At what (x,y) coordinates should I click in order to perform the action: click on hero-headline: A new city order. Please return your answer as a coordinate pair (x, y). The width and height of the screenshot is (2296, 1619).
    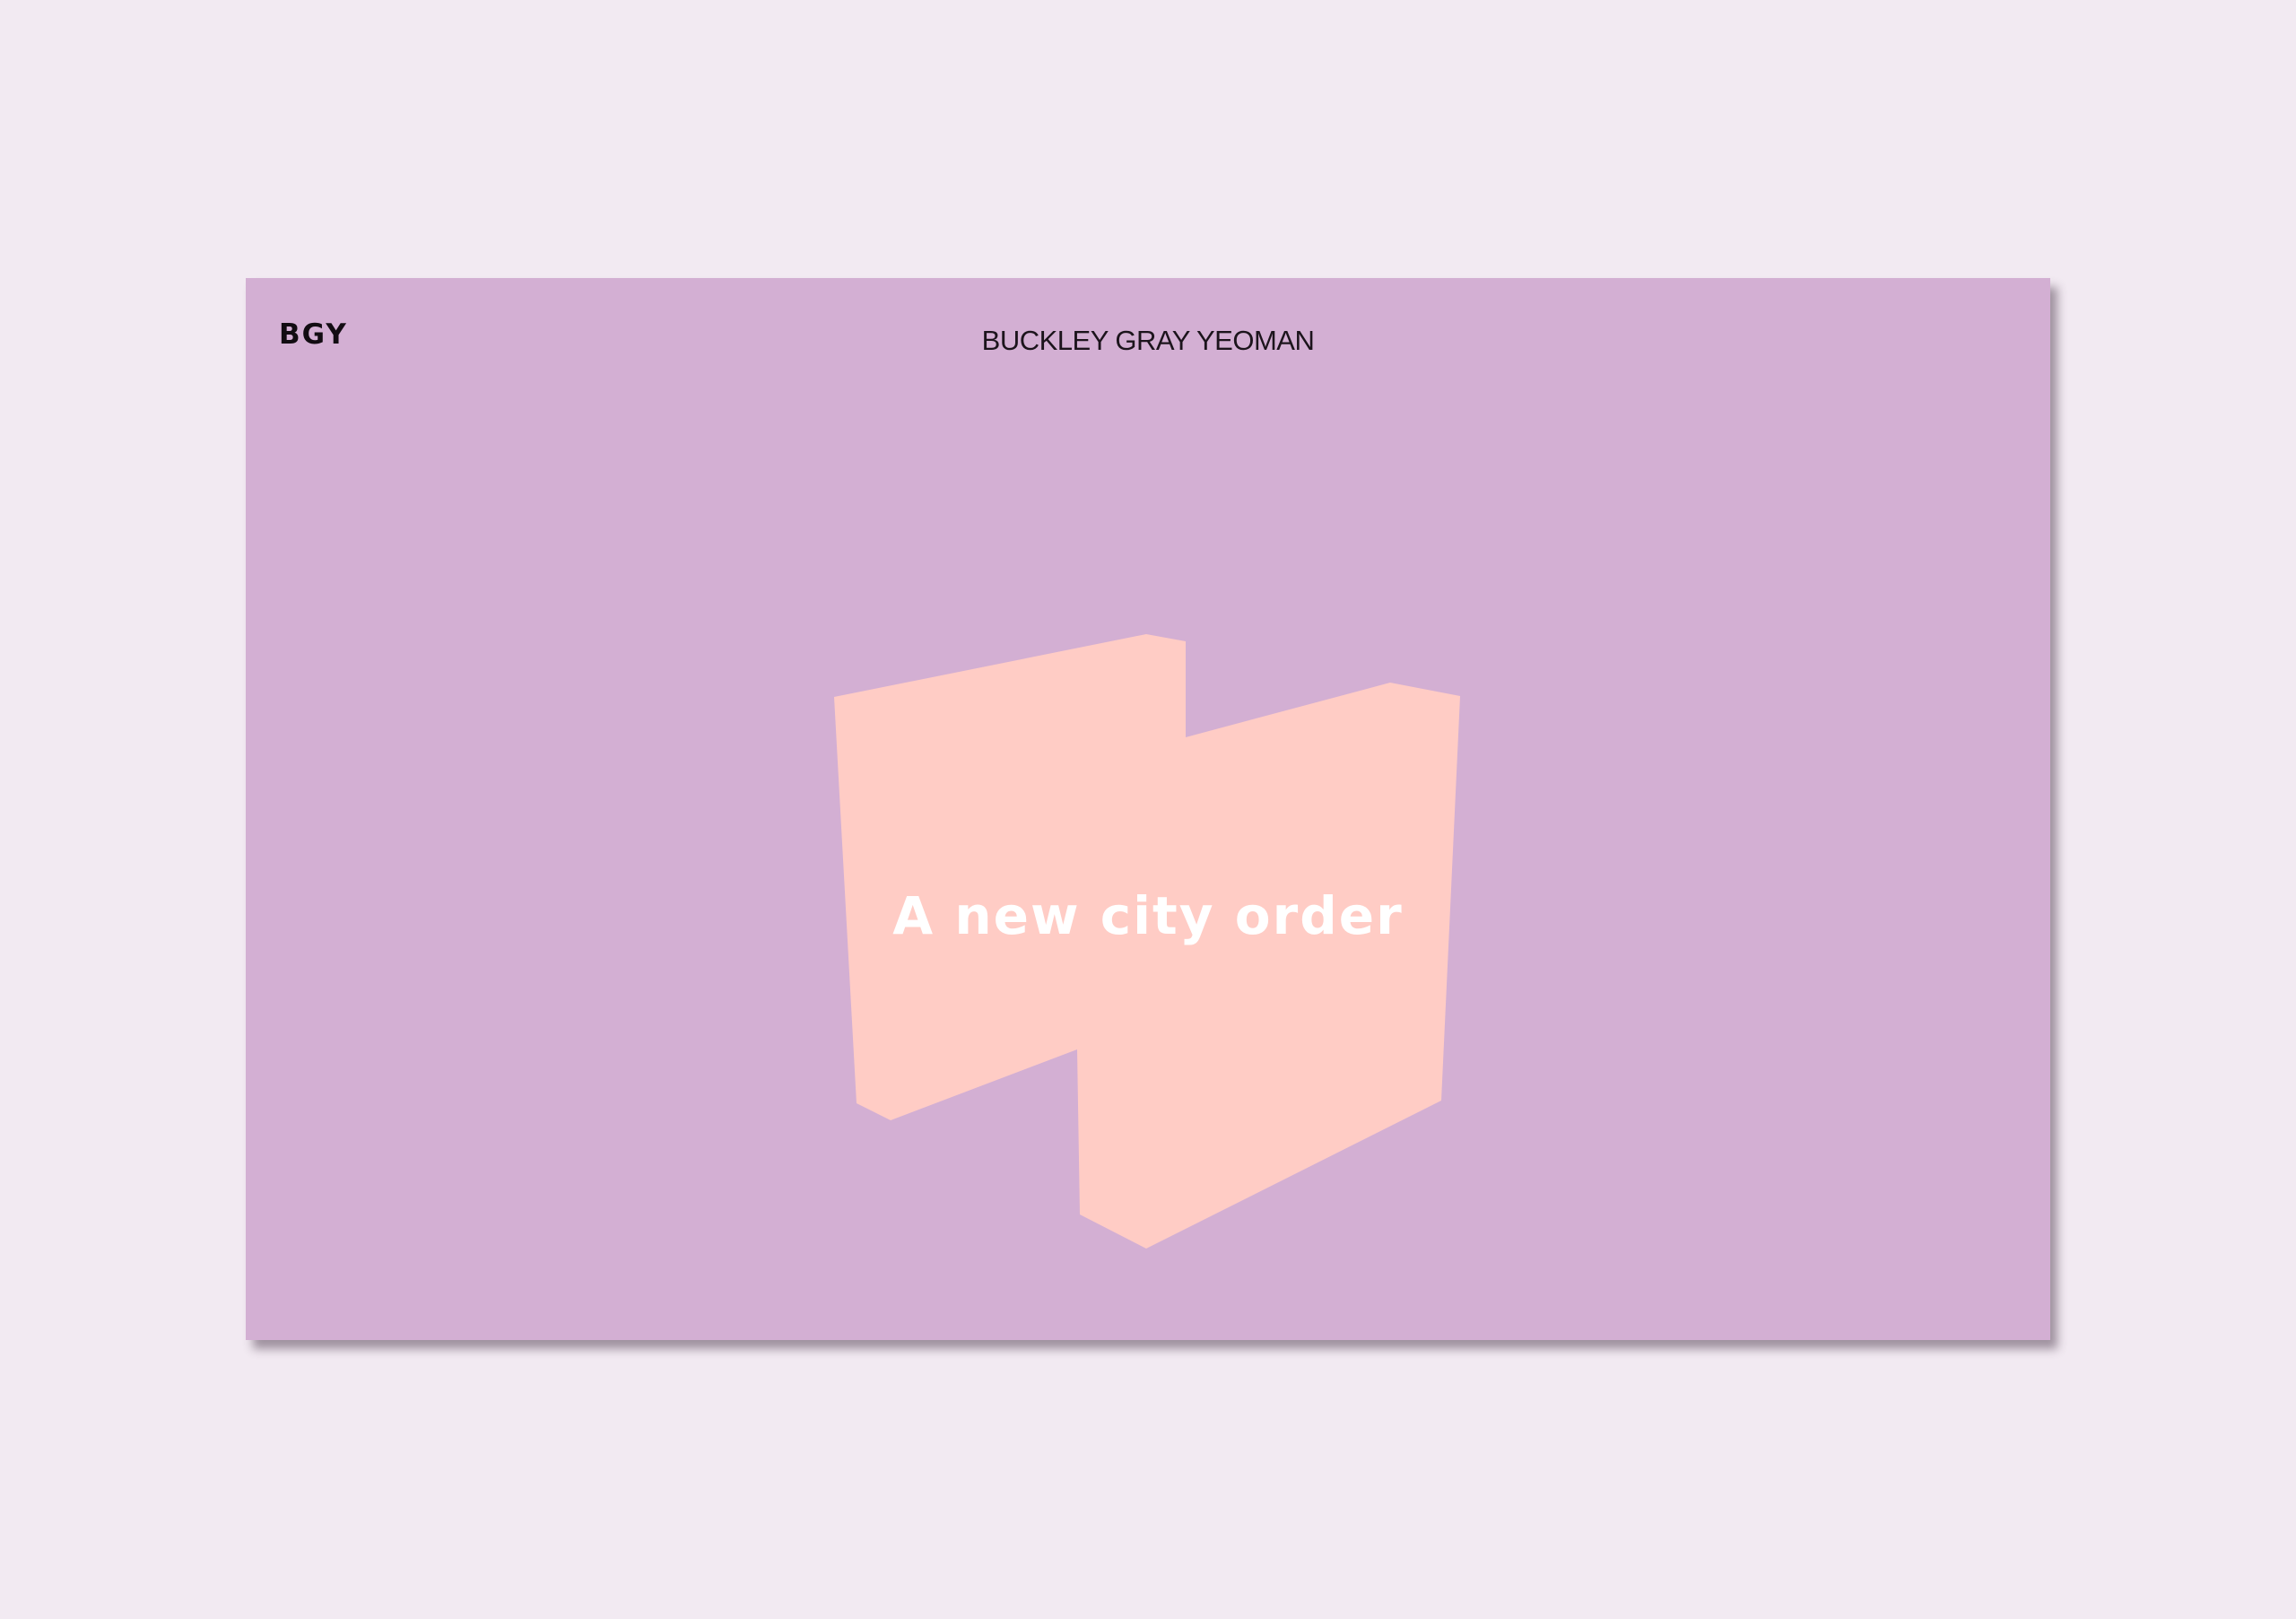
    Looking at the image, I should click on (1148, 915).